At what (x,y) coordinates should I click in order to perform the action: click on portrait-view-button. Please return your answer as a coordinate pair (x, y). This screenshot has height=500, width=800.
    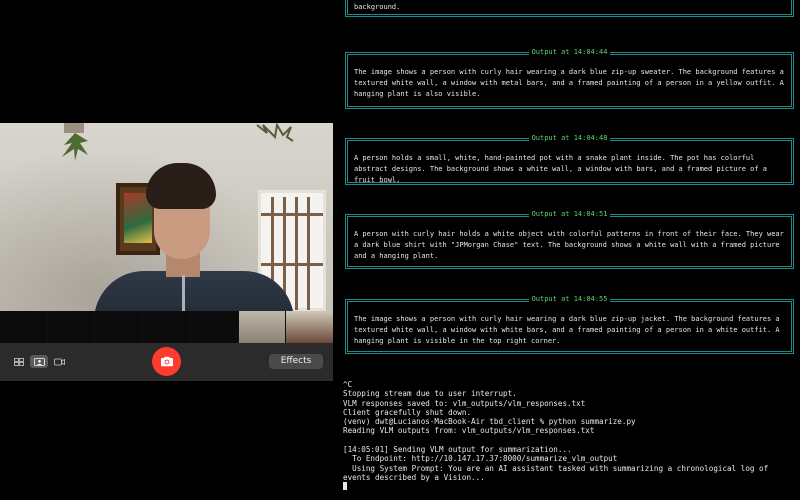
    Looking at the image, I should click on (39, 361).